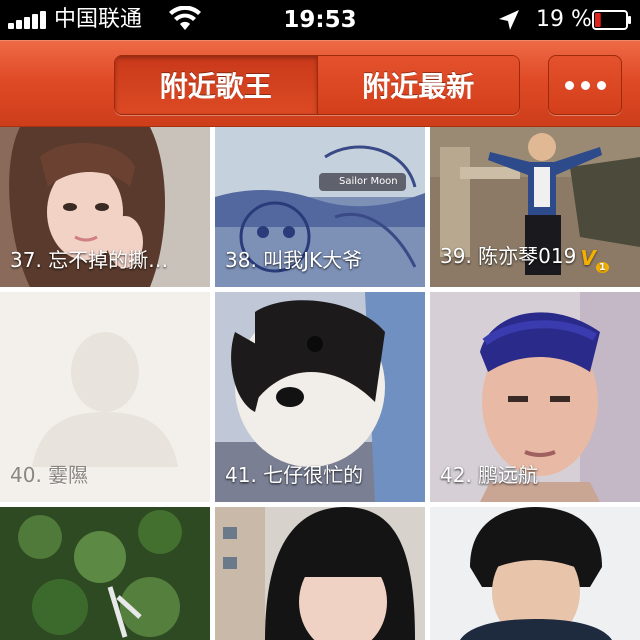  I want to click on user-caption: 42. 鹏远航, so click(489, 475).